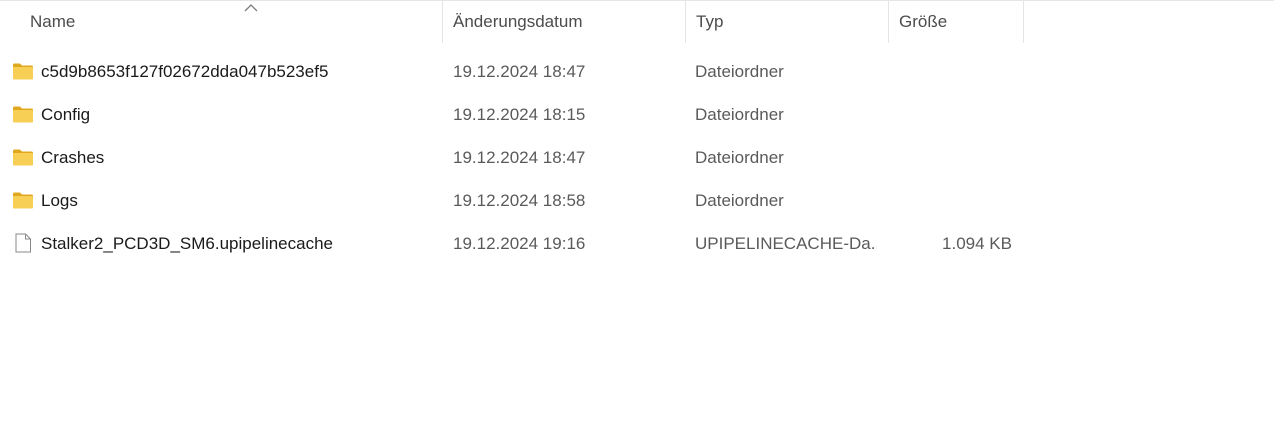  What do you see at coordinates (1023, 22) in the screenshot?
I see `column-separator` at bounding box center [1023, 22].